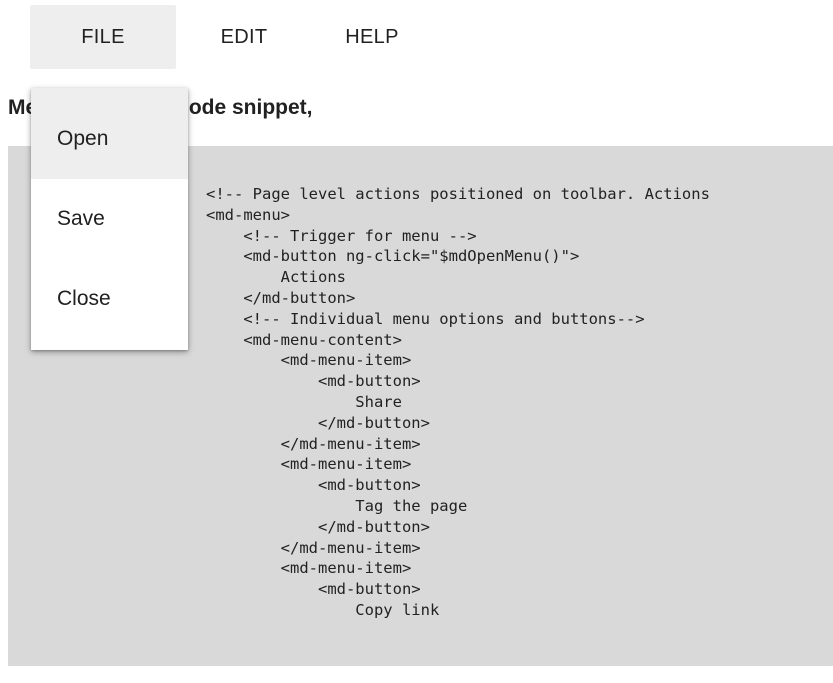  Describe the element at coordinates (244, 37) in the screenshot. I see `menu-edit: EDIT` at that location.